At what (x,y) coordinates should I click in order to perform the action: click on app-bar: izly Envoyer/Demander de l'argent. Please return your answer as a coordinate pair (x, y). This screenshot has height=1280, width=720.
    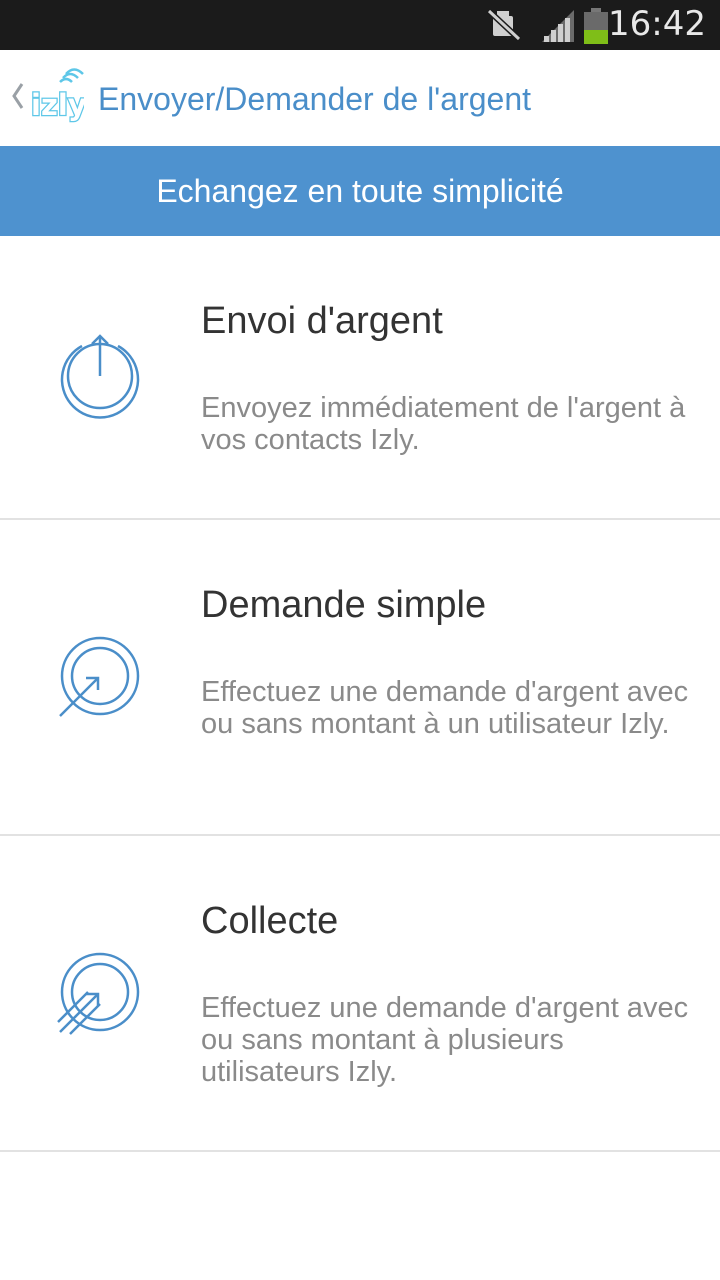
    Looking at the image, I should click on (360, 98).